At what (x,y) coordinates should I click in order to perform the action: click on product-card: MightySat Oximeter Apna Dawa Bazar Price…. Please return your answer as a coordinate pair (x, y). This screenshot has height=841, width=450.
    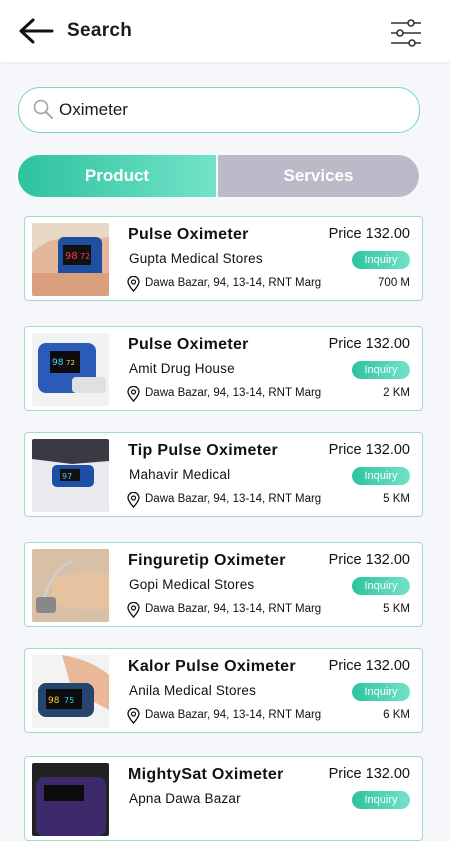
    Looking at the image, I should click on (223, 798).